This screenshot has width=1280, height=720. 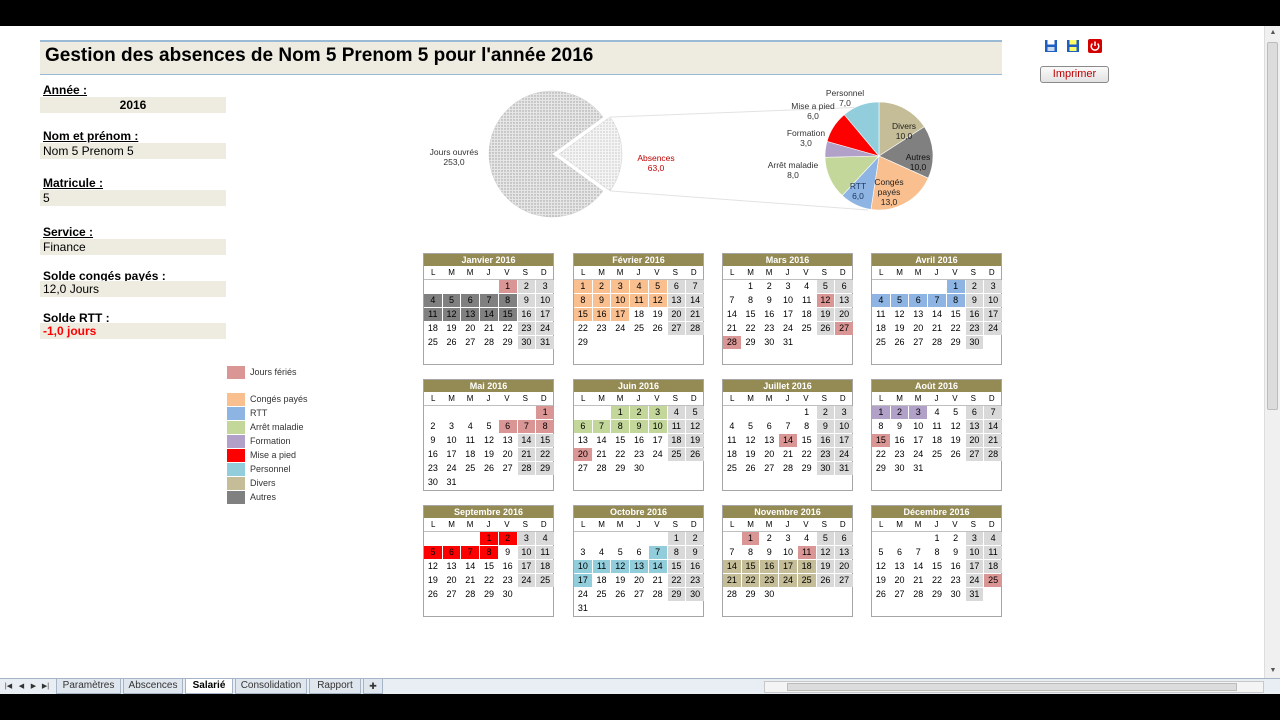 What do you see at coordinates (1012, 687) in the screenshot?
I see `hscroll-thumb` at bounding box center [1012, 687].